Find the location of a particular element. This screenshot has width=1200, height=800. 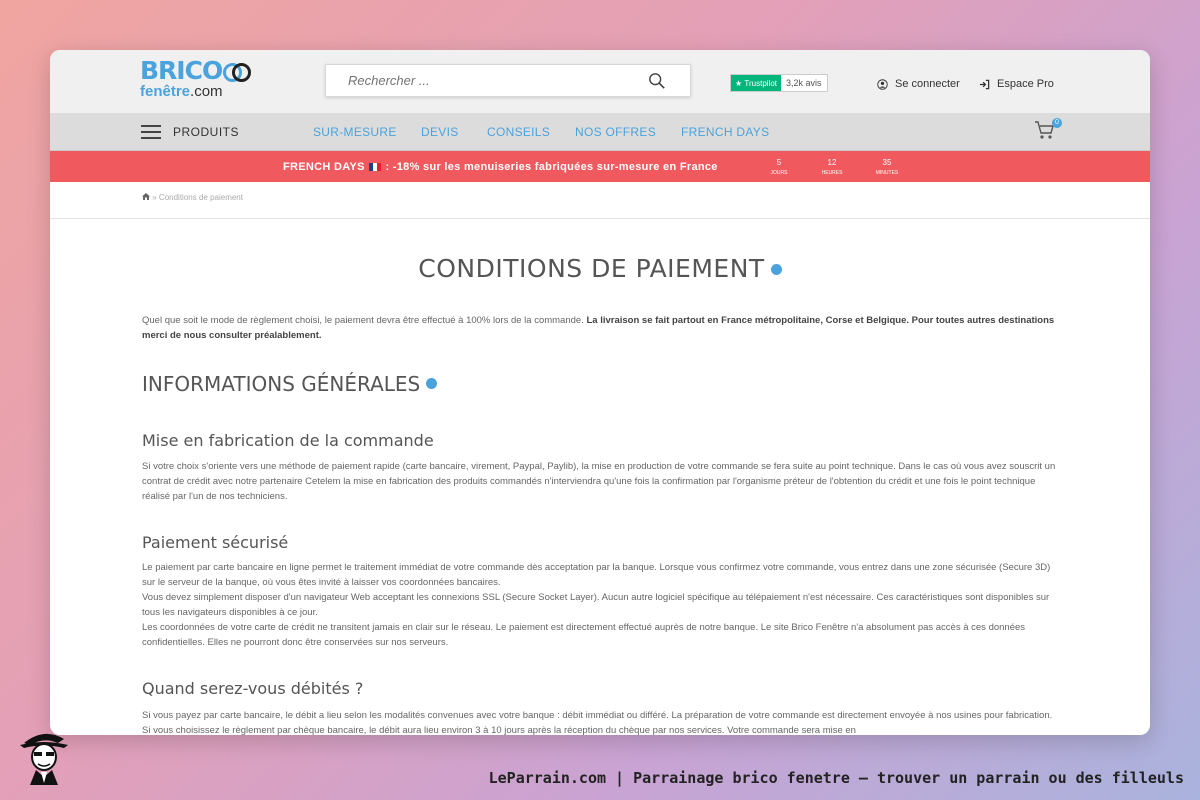

breadcrumb: » Conditions de paiement is located at coordinates (192, 197).